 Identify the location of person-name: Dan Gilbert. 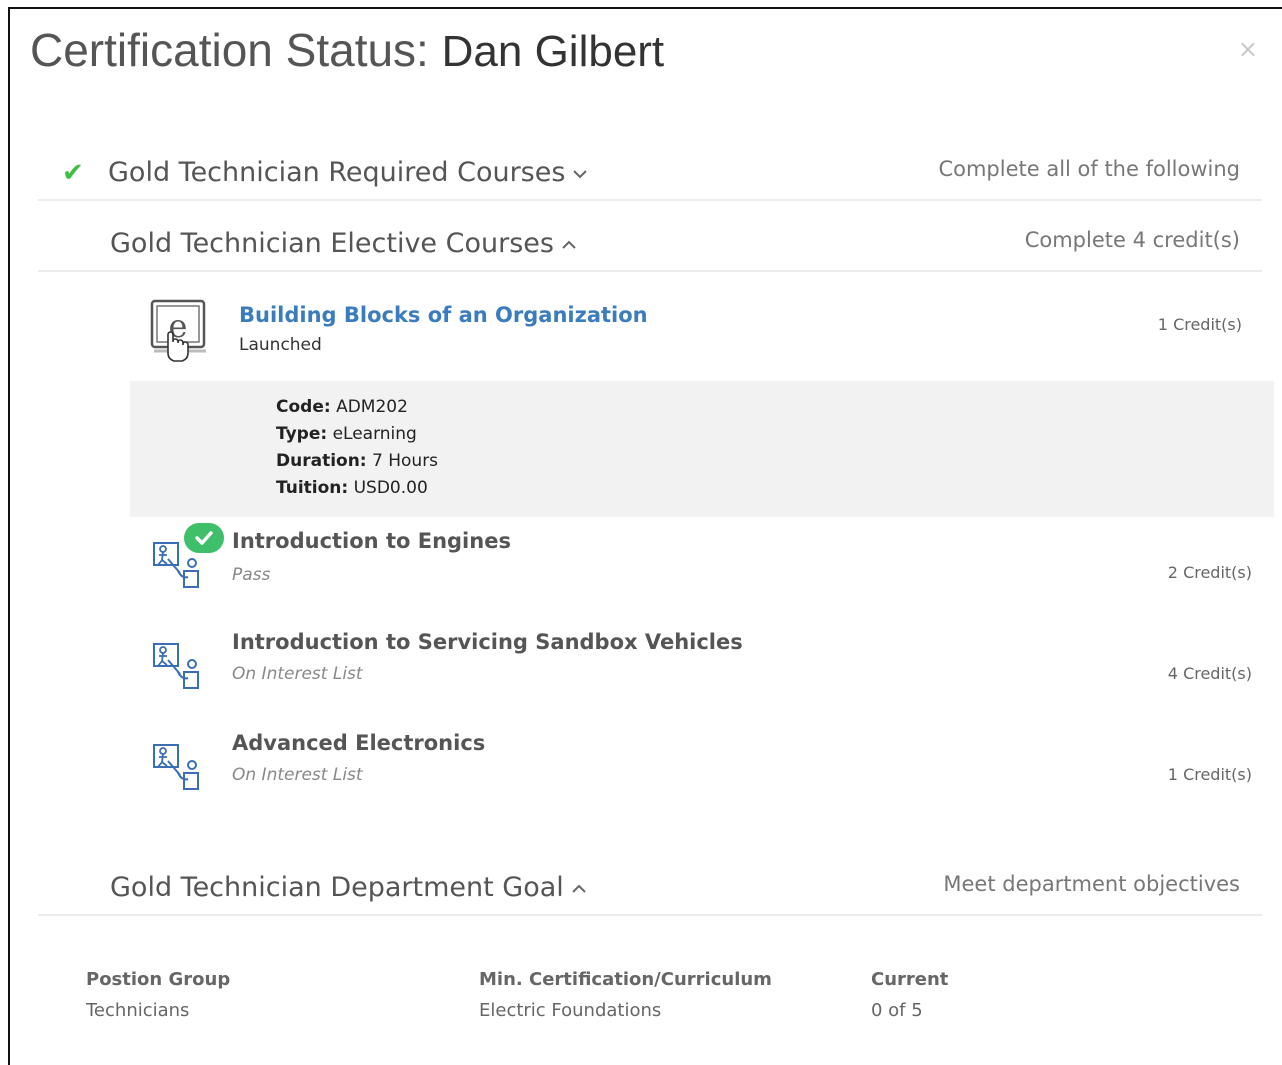
(553, 51).